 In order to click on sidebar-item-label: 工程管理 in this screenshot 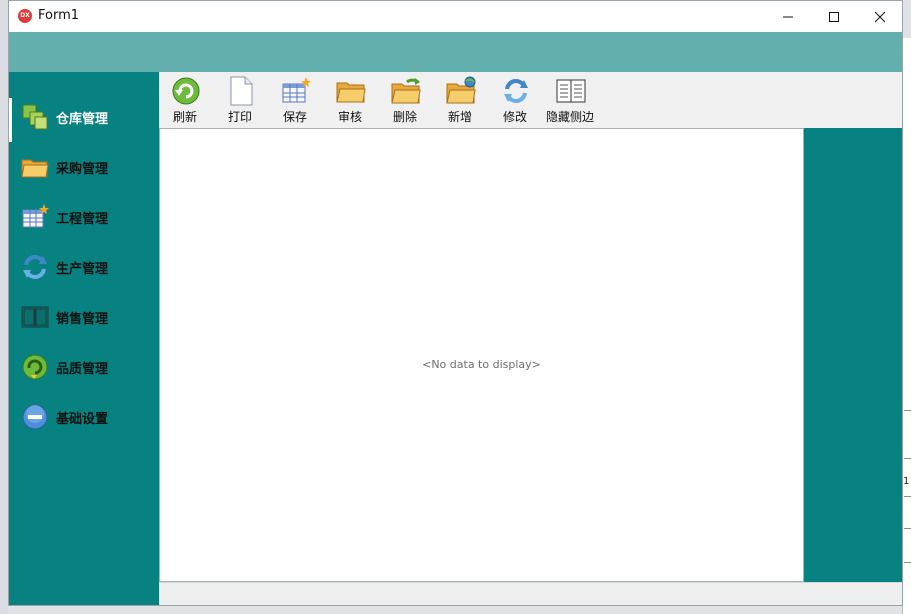, I will do `click(82, 219)`.